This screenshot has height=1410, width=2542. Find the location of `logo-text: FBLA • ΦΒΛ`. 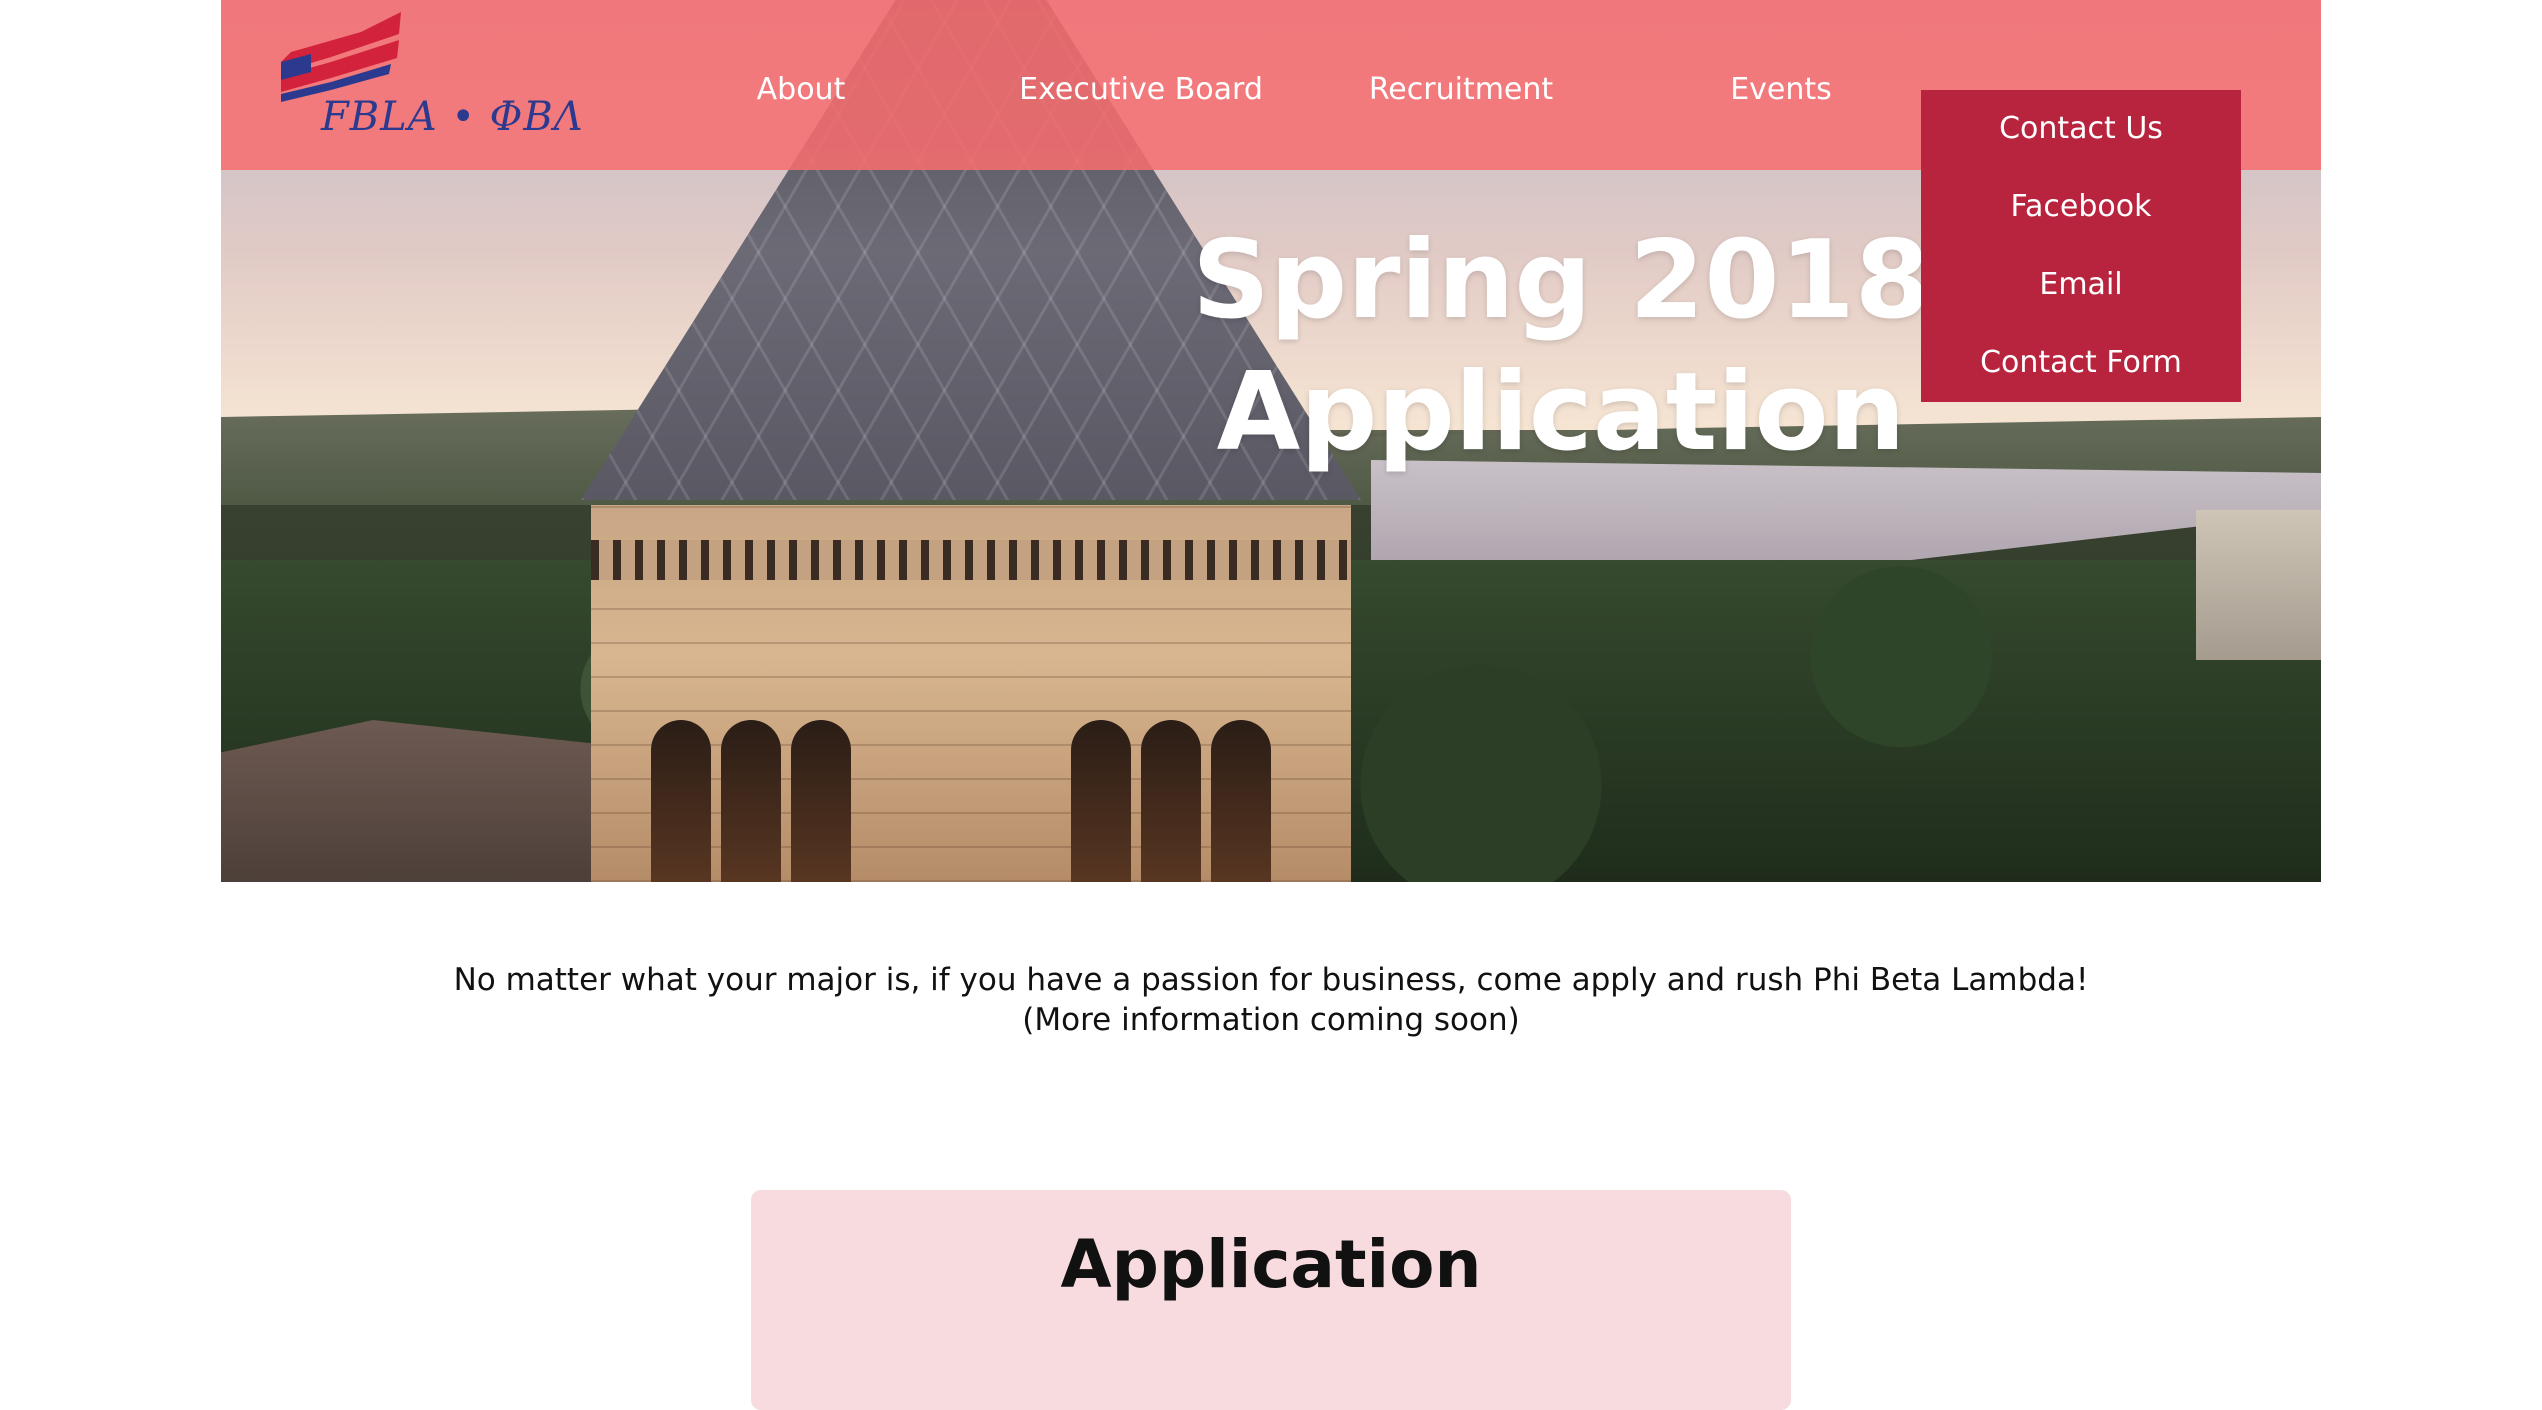

logo-text: FBLA • ΦΒΛ is located at coordinates (452, 117).